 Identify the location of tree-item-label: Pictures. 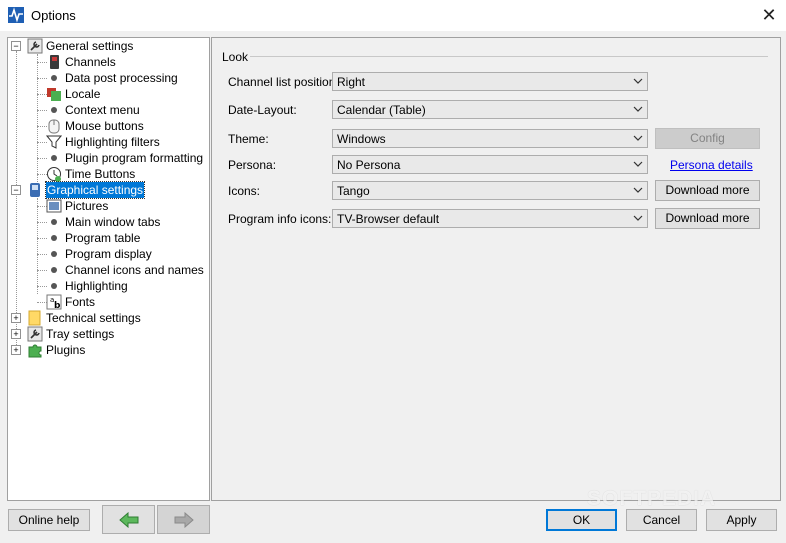
(87, 206).